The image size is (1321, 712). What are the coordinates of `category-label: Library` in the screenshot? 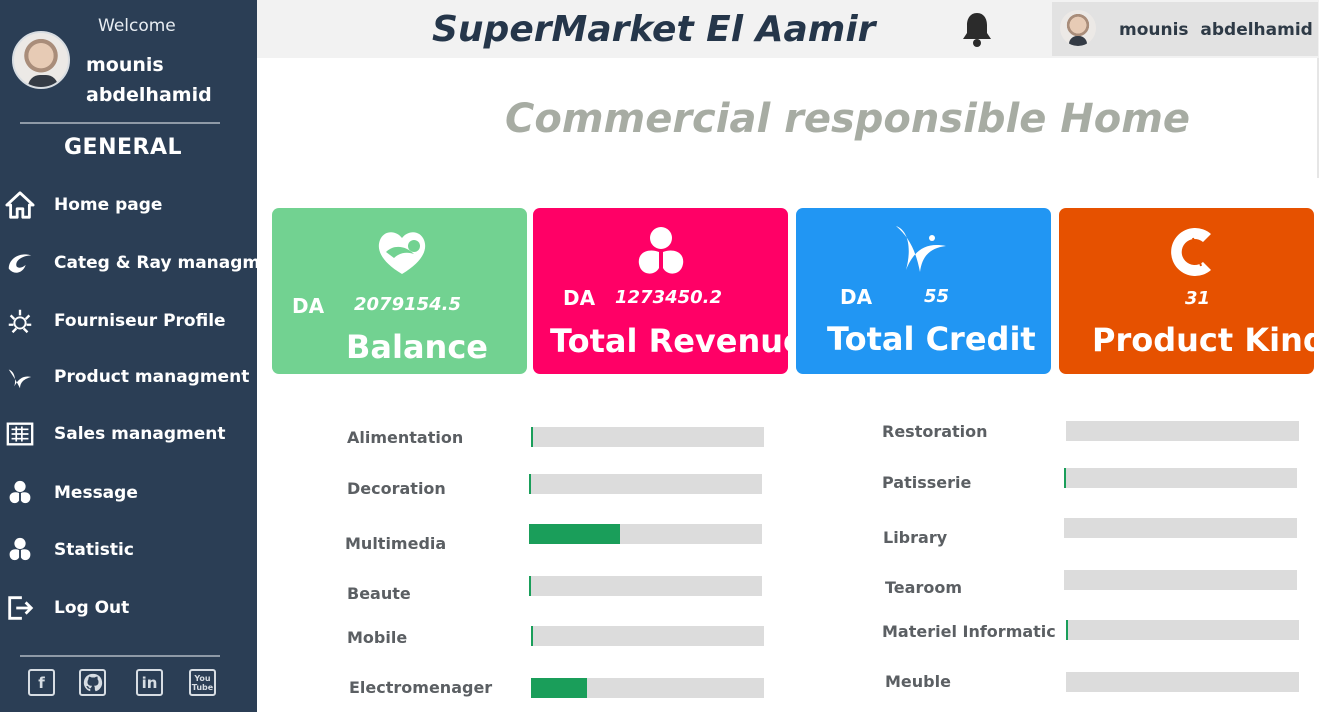 It's located at (915, 537).